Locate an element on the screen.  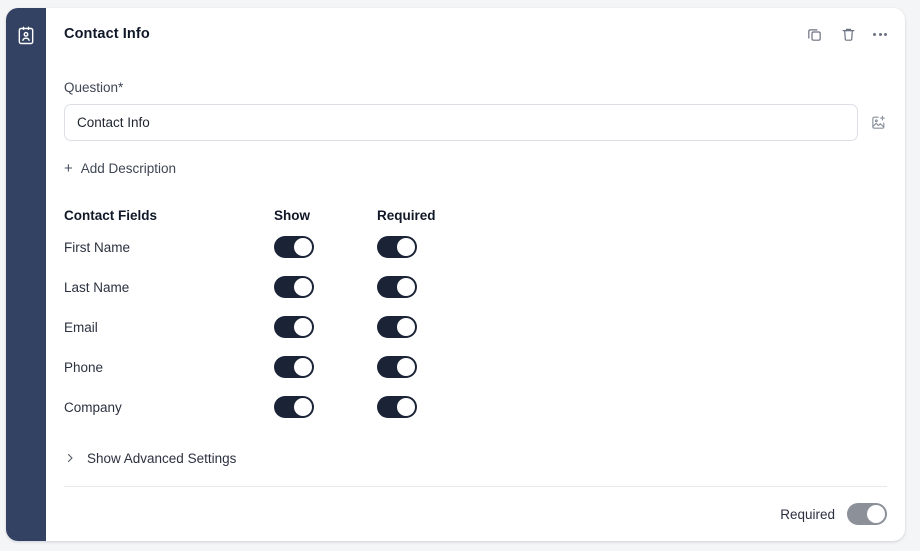
toggle-show-phone is located at coordinates (294, 367).